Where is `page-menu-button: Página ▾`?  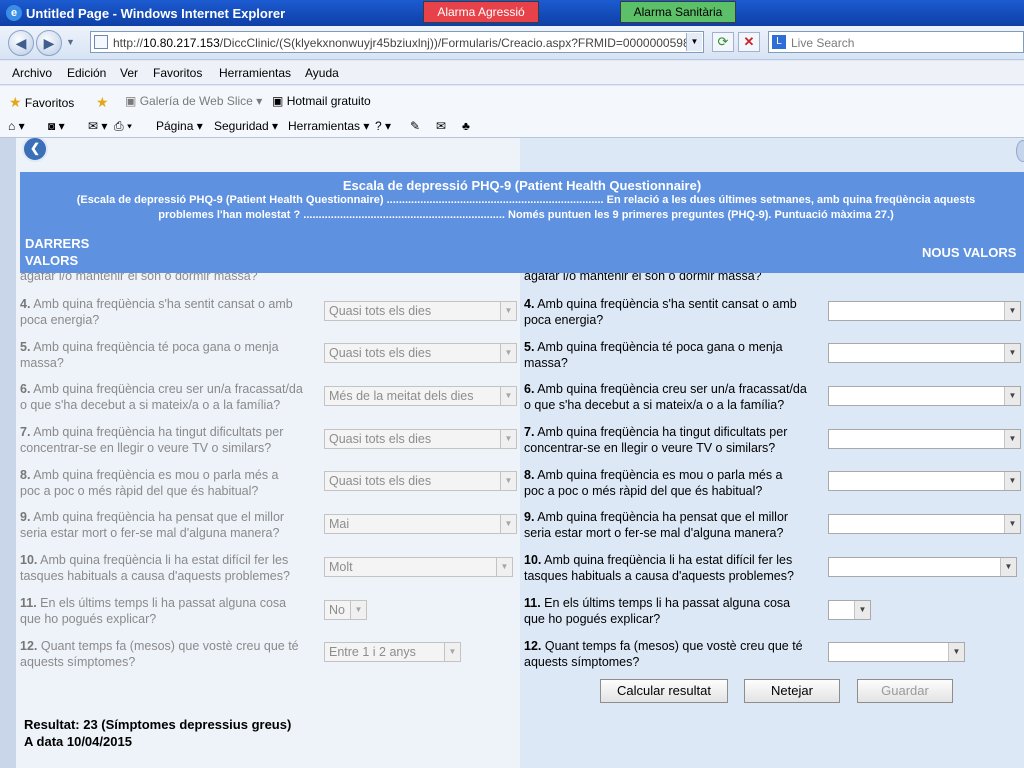
page-menu-button: Página ▾ is located at coordinates (179, 126).